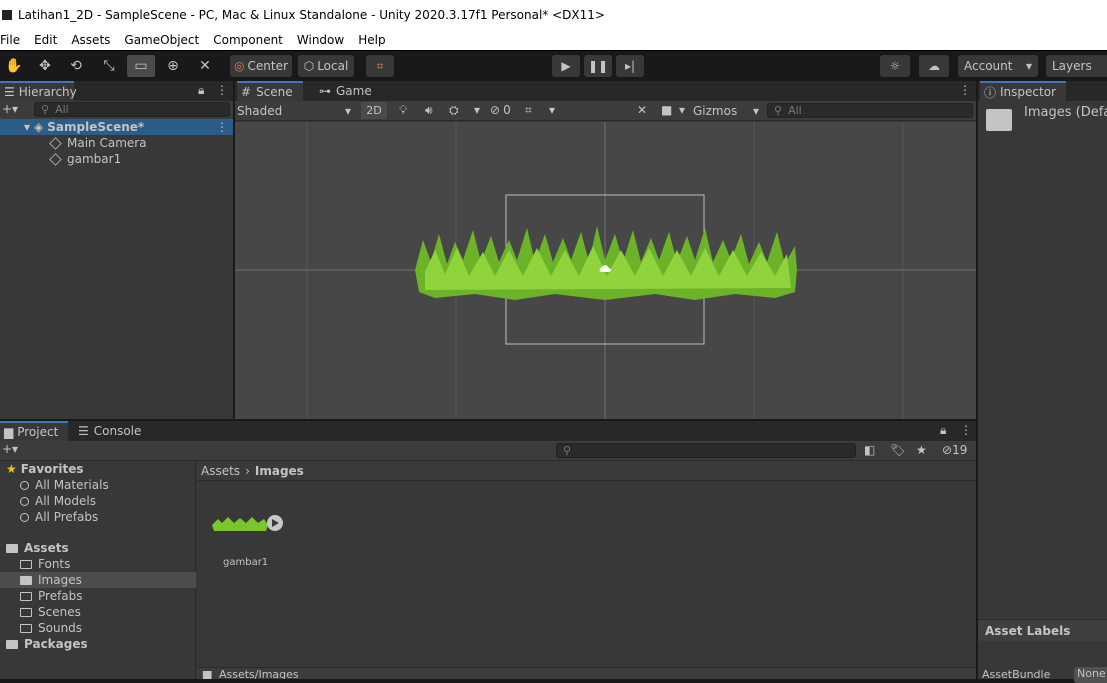 This screenshot has width=1107, height=683. I want to click on 2d-mode-toggle: 2D, so click(374, 110).